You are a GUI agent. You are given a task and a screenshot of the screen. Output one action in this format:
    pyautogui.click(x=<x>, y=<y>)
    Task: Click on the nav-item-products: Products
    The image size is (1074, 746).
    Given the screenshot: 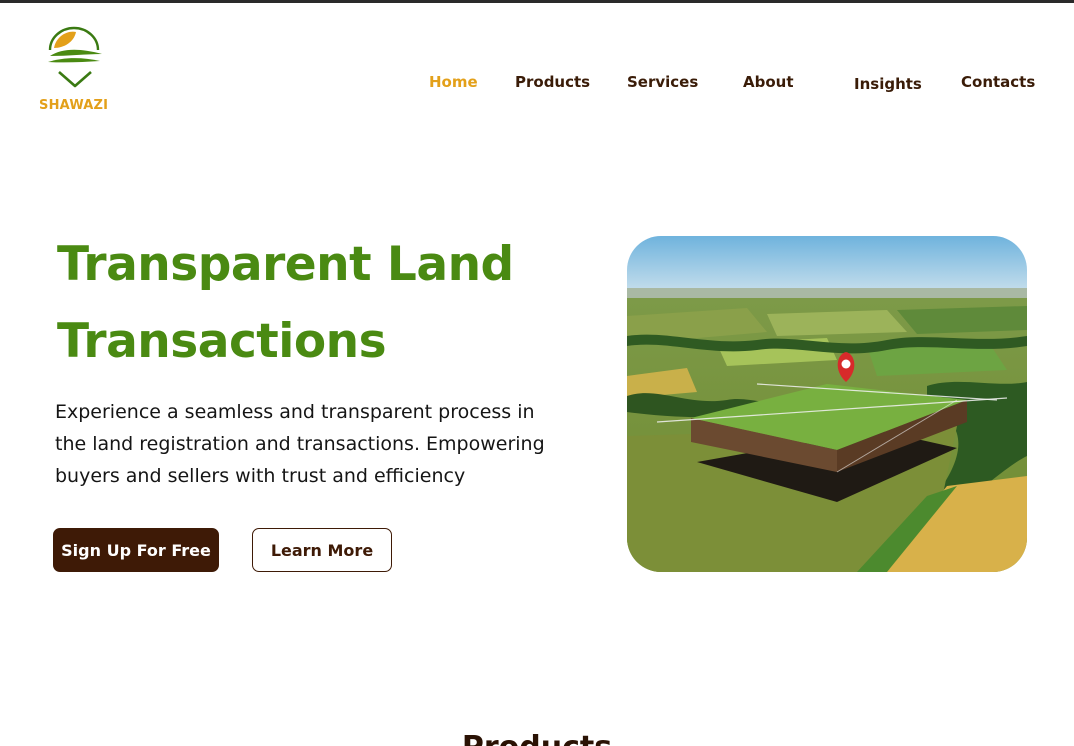 What is the action you would take?
    pyautogui.click(x=552, y=82)
    